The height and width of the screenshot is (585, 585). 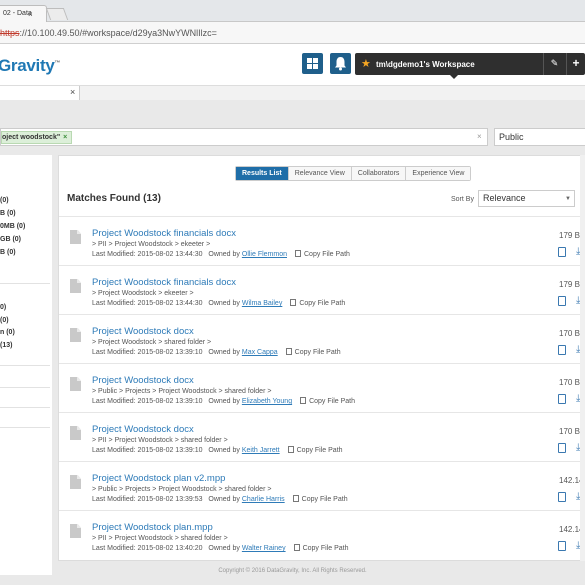 I want to click on owner-link: Charlie Harris, so click(x=263, y=499).